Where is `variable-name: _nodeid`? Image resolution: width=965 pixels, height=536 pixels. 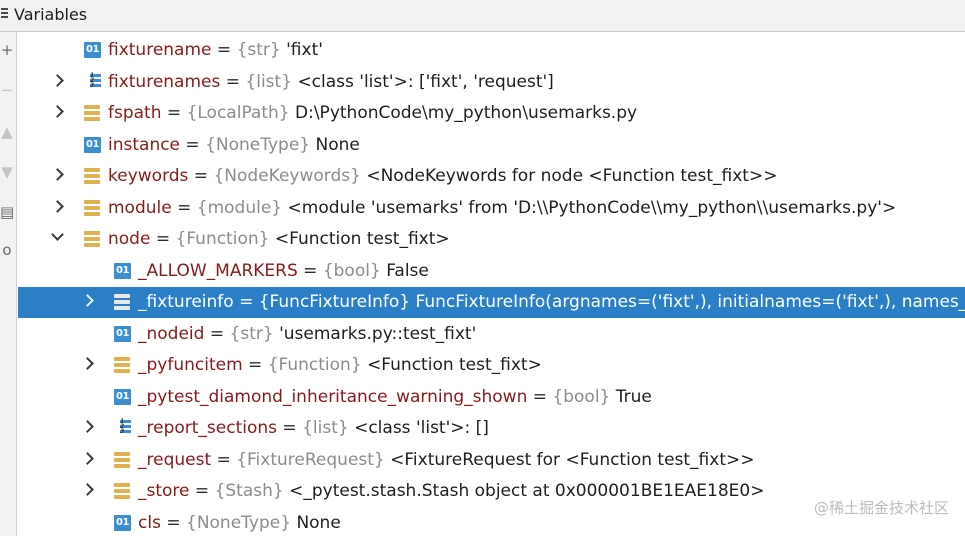 variable-name: _nodeid is located at coordinates (171, 334).